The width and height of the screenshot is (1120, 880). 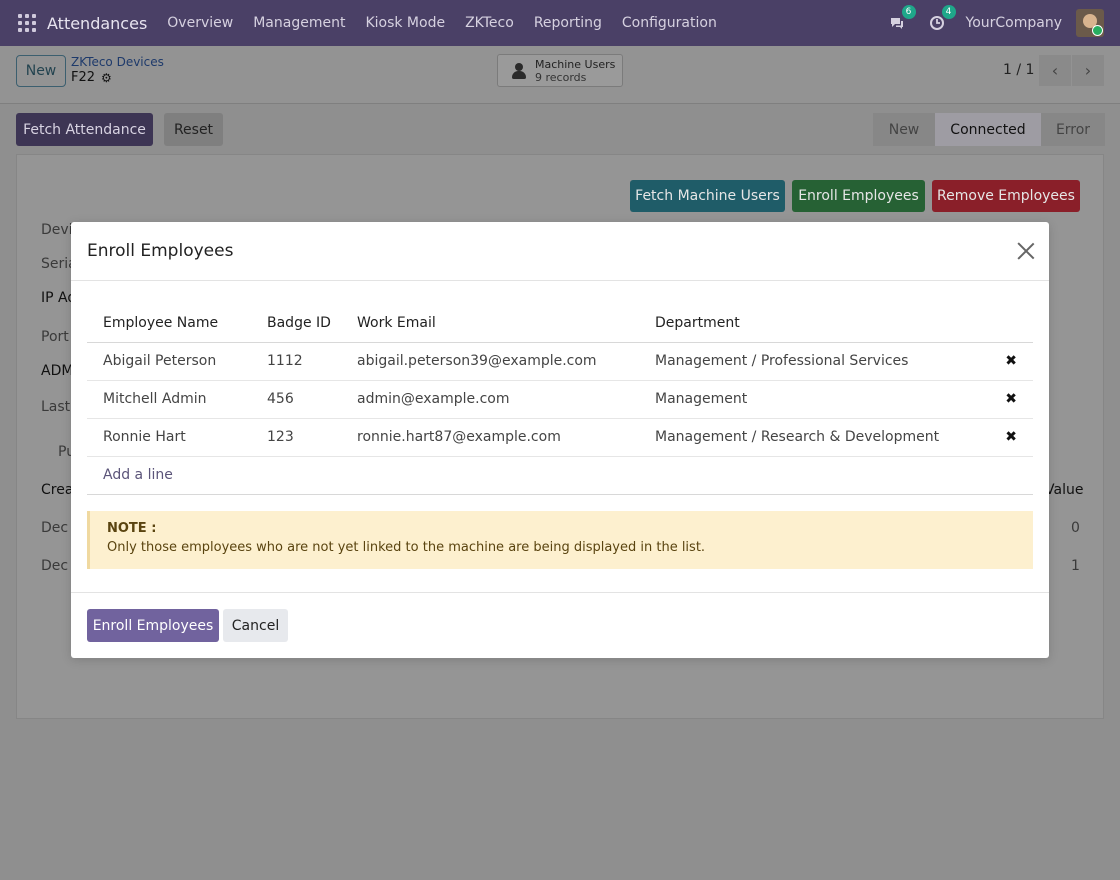 What do you see at coordinates (299, 23) in the screenshot?
I see `menu-management: Management` at bounding box center [299, 23].